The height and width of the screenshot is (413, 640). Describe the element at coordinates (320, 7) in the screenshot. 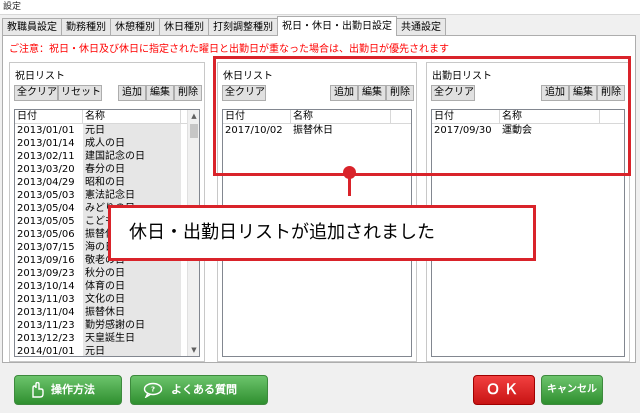

I see `window-title: 設定` at that location.